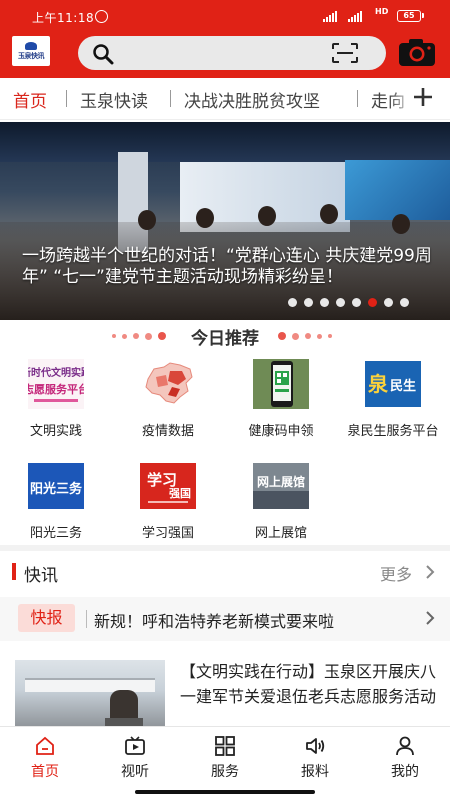 Image resolution: width=450 pixels, height=800 pixels. Describe the element at coordinates (45, 772) in the screenshot. I see `nav-label: 首页` at that location.